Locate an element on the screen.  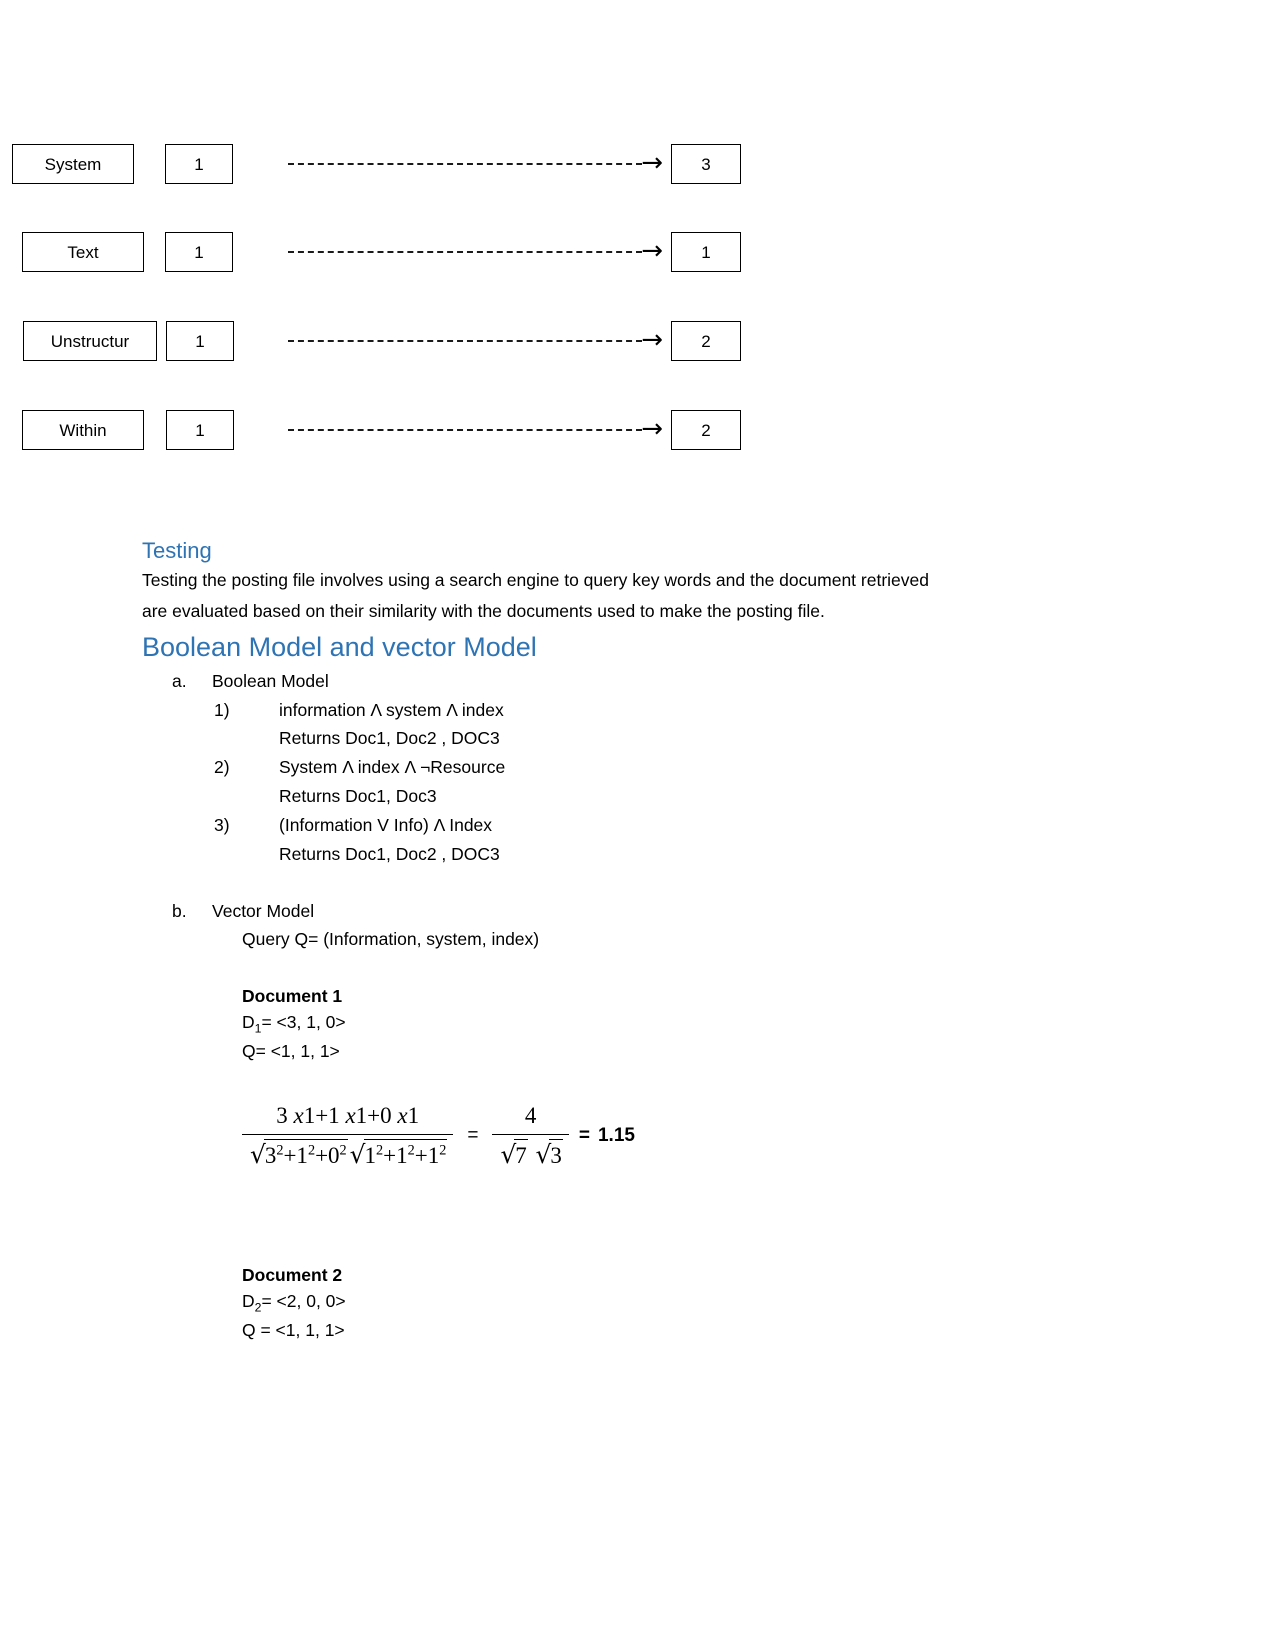
list-item-query-1: 1) information Λ system Λ index is located at coordinates (653, 710).